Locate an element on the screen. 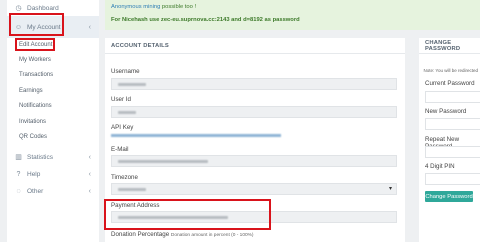 The image size is (480, 242). sidebar-subitem-my-workers: My Workers is located at coordinates (35, 60).